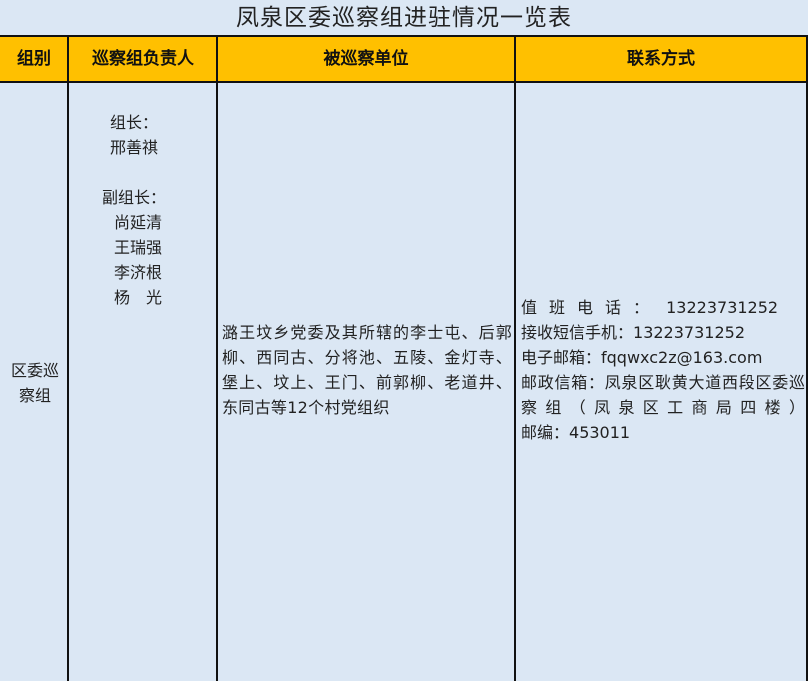 This screenshot has height=681, width=808. I want to click on page-title: 凤泉区委巡察组进驻情况一览表, so click(404, 18).